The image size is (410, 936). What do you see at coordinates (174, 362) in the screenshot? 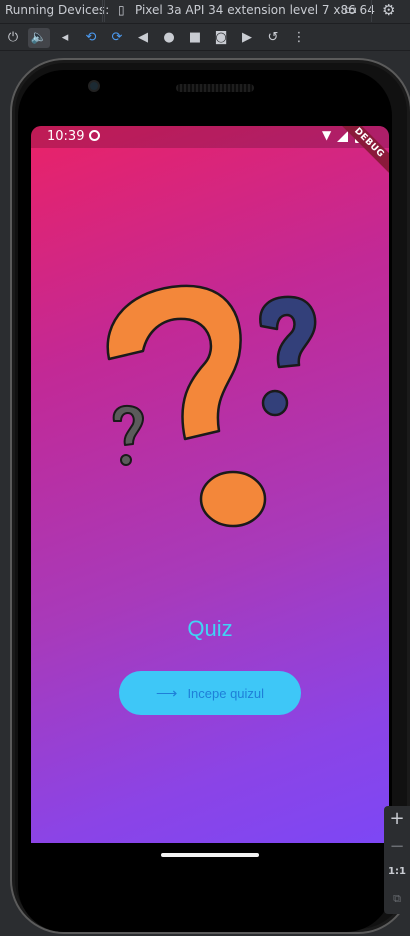
I see `big-question-mark-icon` at bounding box center [174, 362].